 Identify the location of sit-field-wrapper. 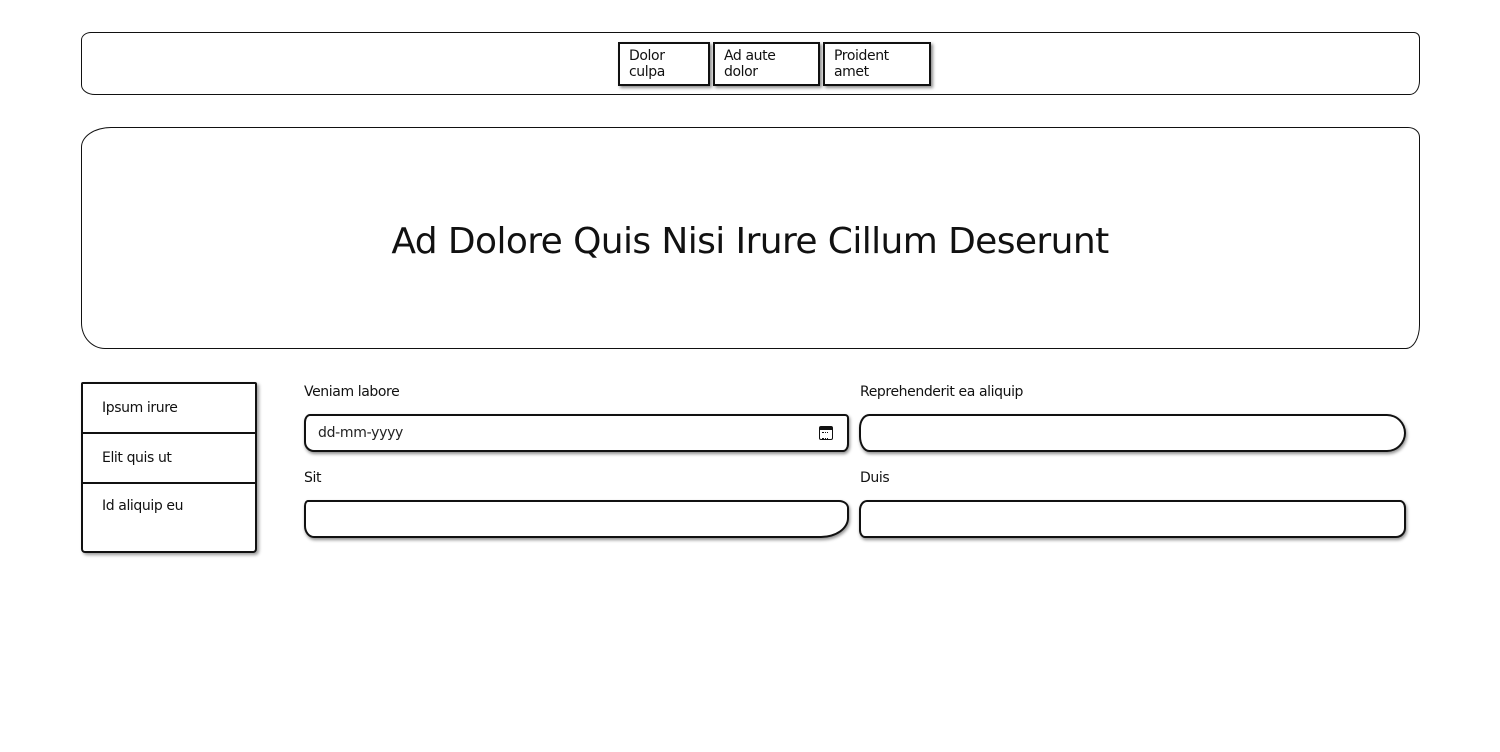
(576, 519).